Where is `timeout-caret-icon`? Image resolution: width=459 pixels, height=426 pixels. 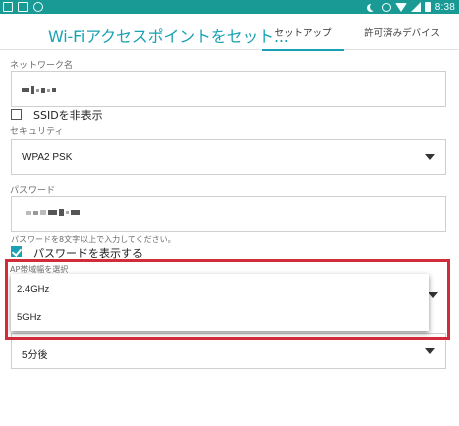 timeout-caret-icon is located at coordinates (430, 351).